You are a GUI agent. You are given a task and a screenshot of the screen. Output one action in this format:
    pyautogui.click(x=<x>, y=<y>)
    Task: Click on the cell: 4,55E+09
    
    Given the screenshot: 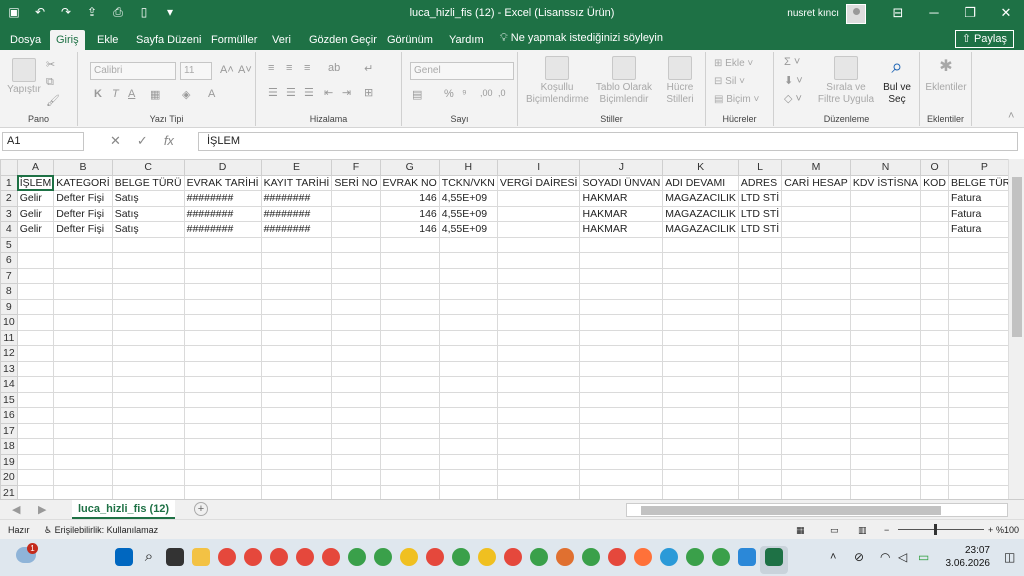 What is the action you would take?
    pyautogui.click(x=468, y=229)
    